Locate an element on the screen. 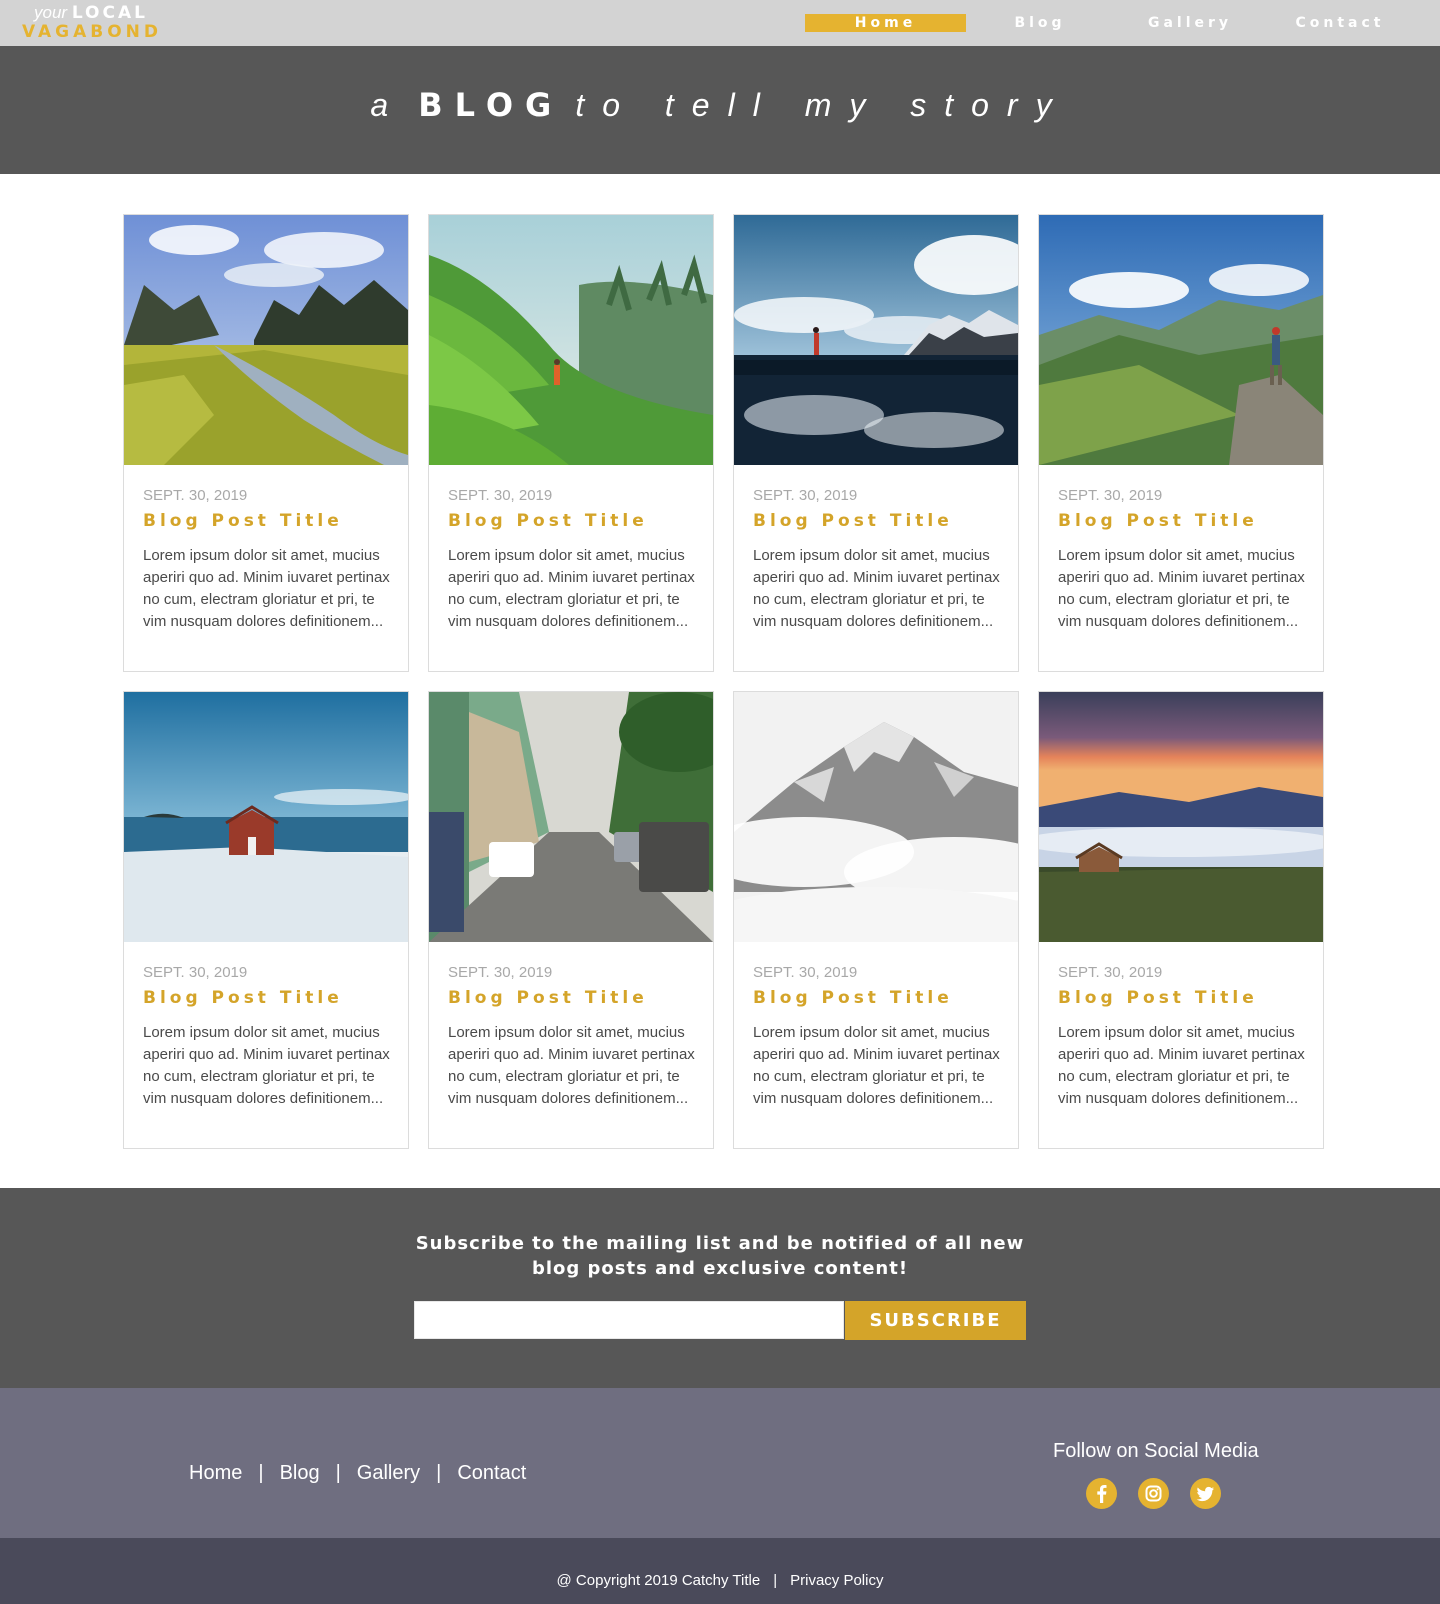 This screenshot has height=1604, width=1440. city-street-photo is located at coordinates (571, 817).